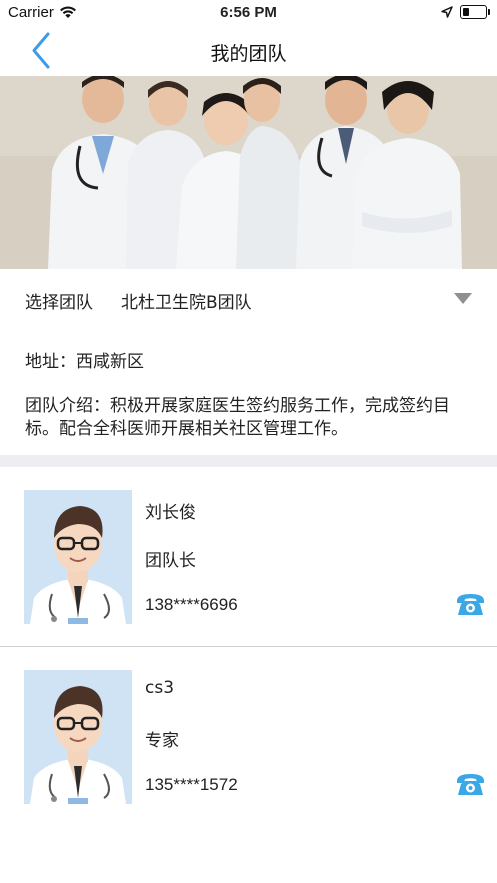 This screenshot has width=497, height=883. I want to click on team-address: 地址：西咸新区, so click(84, 359).